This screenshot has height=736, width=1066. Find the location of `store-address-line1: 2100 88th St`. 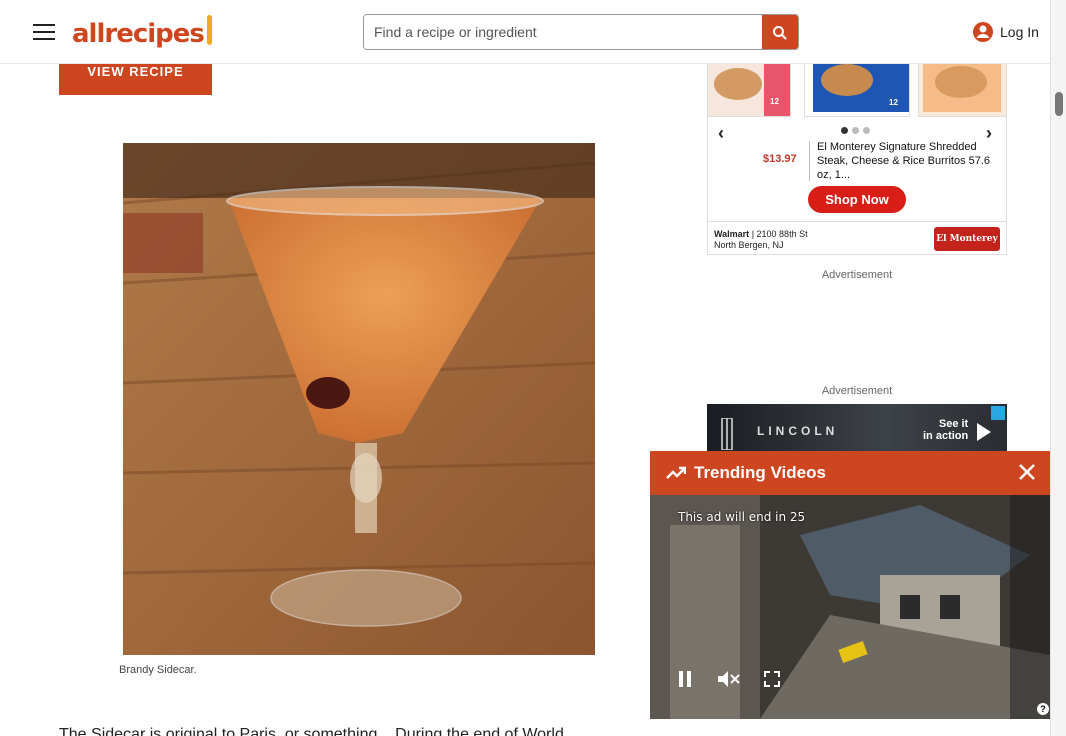

store-address-line1: 2100 88th St is located at coordinates (782, 234).